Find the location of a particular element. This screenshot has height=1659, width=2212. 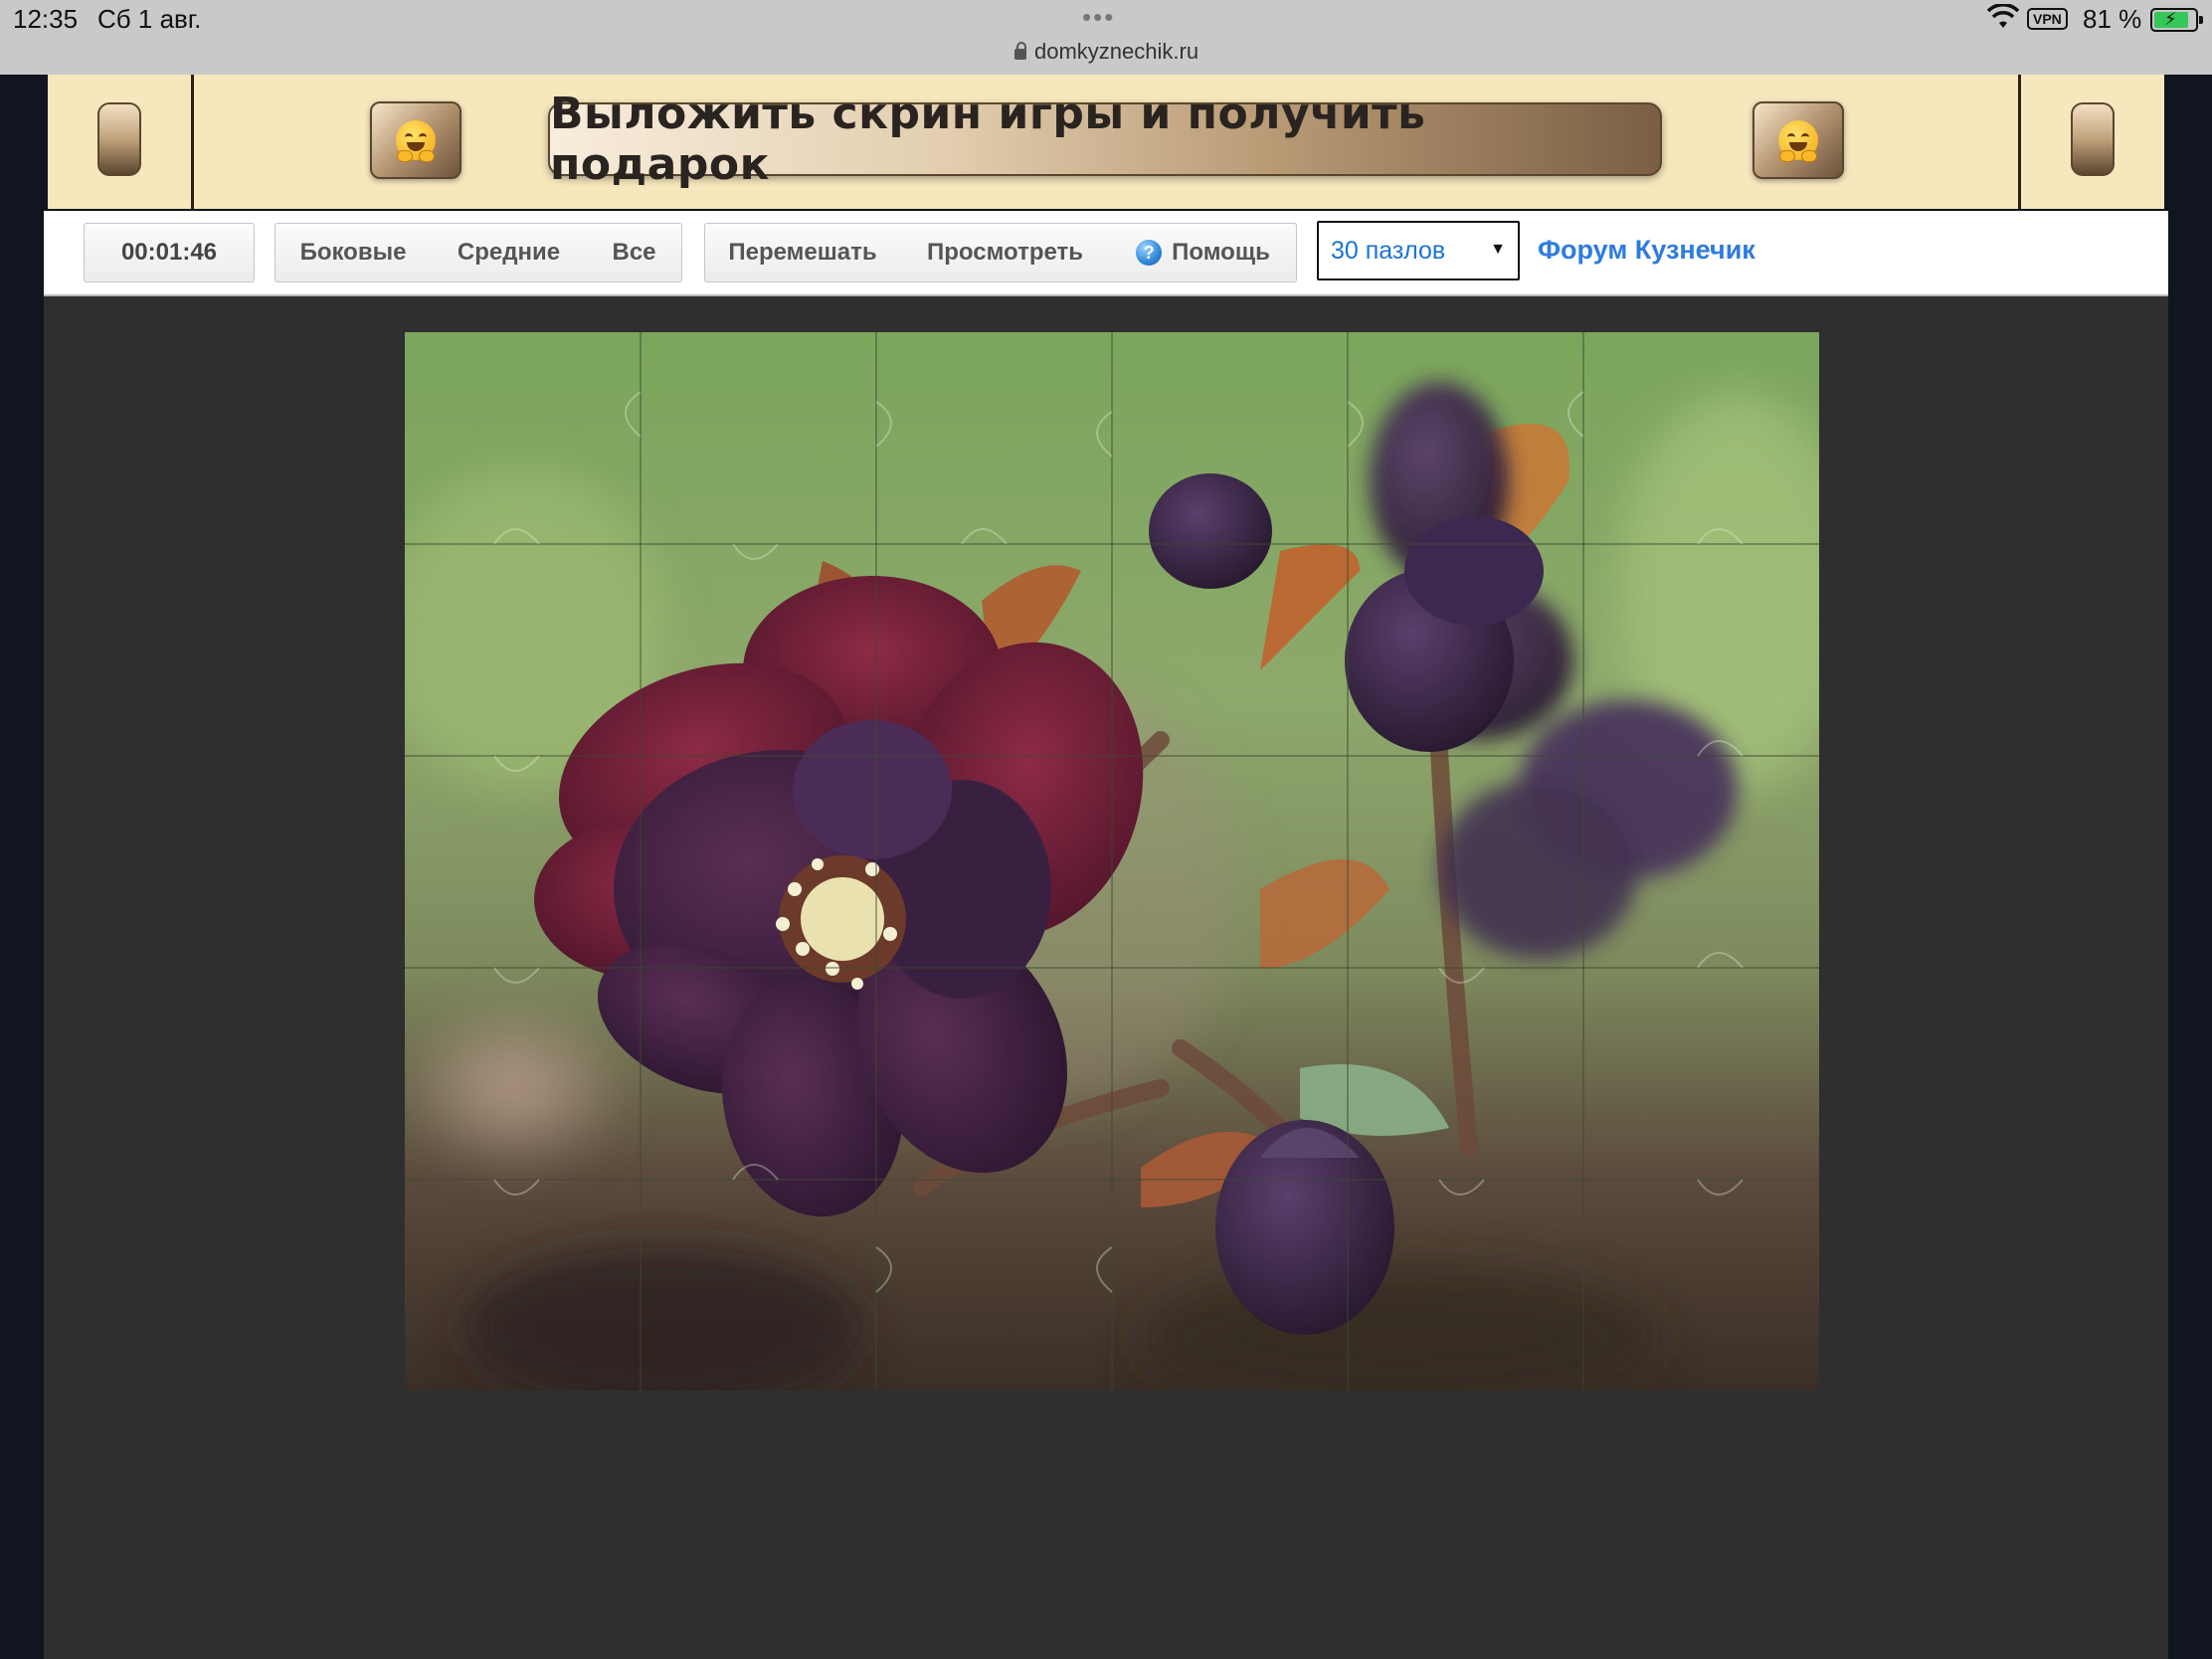

status-date: Сб 1 авг. is located at coordinates (149, 19).